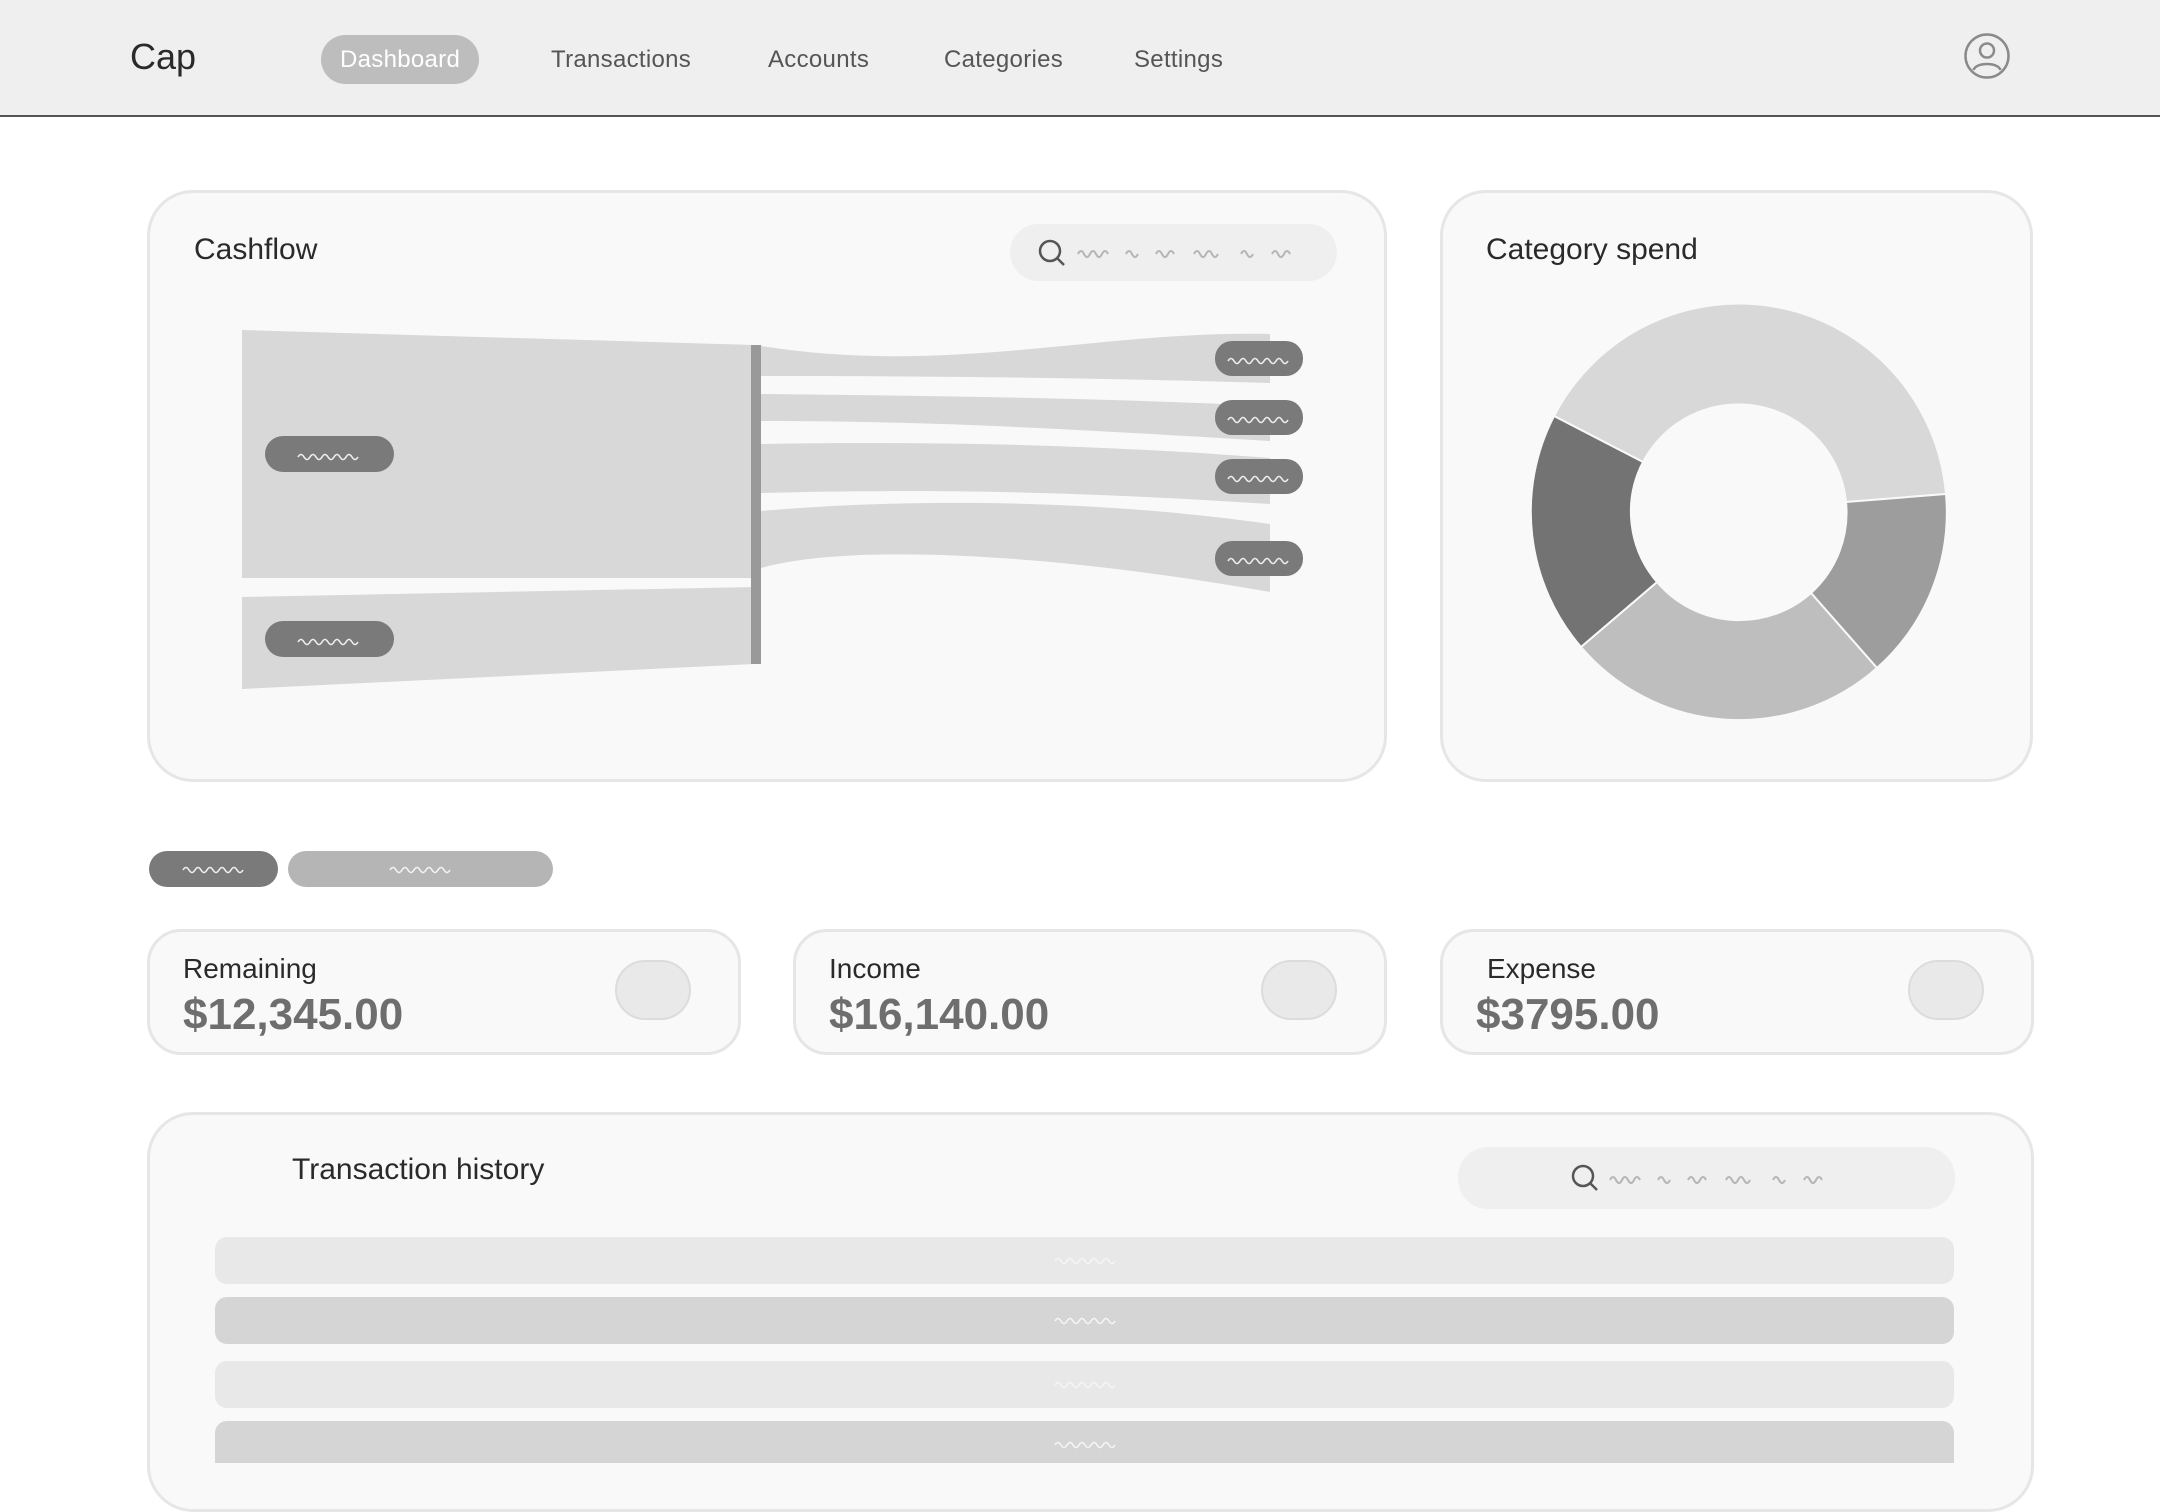 Image resolution: width=2160 pixels, height=1512 pixels. I want to click on nav-dashboard: Dashboard, so click(400, 59).